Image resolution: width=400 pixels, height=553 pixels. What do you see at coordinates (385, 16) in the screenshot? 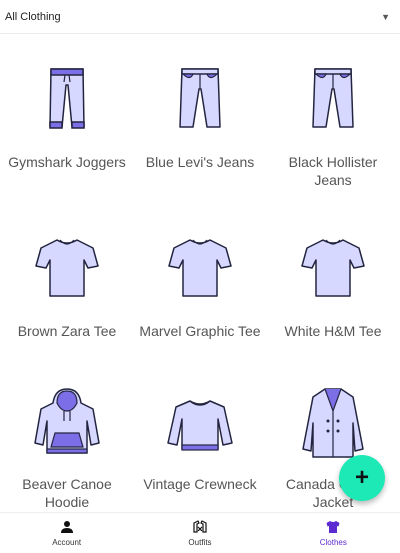
I see `dropdown-caret-icon: ▼` at bounding box center [385, 16].